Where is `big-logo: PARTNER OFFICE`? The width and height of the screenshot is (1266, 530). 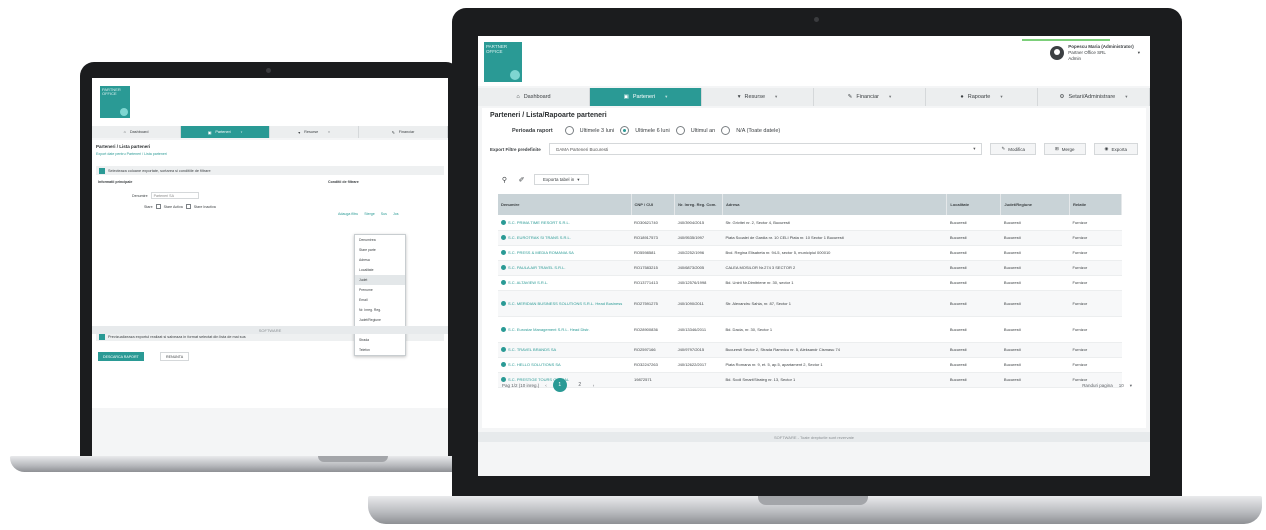 big-logo: PARTNER OFFICE is located at coordinates (503, 62).